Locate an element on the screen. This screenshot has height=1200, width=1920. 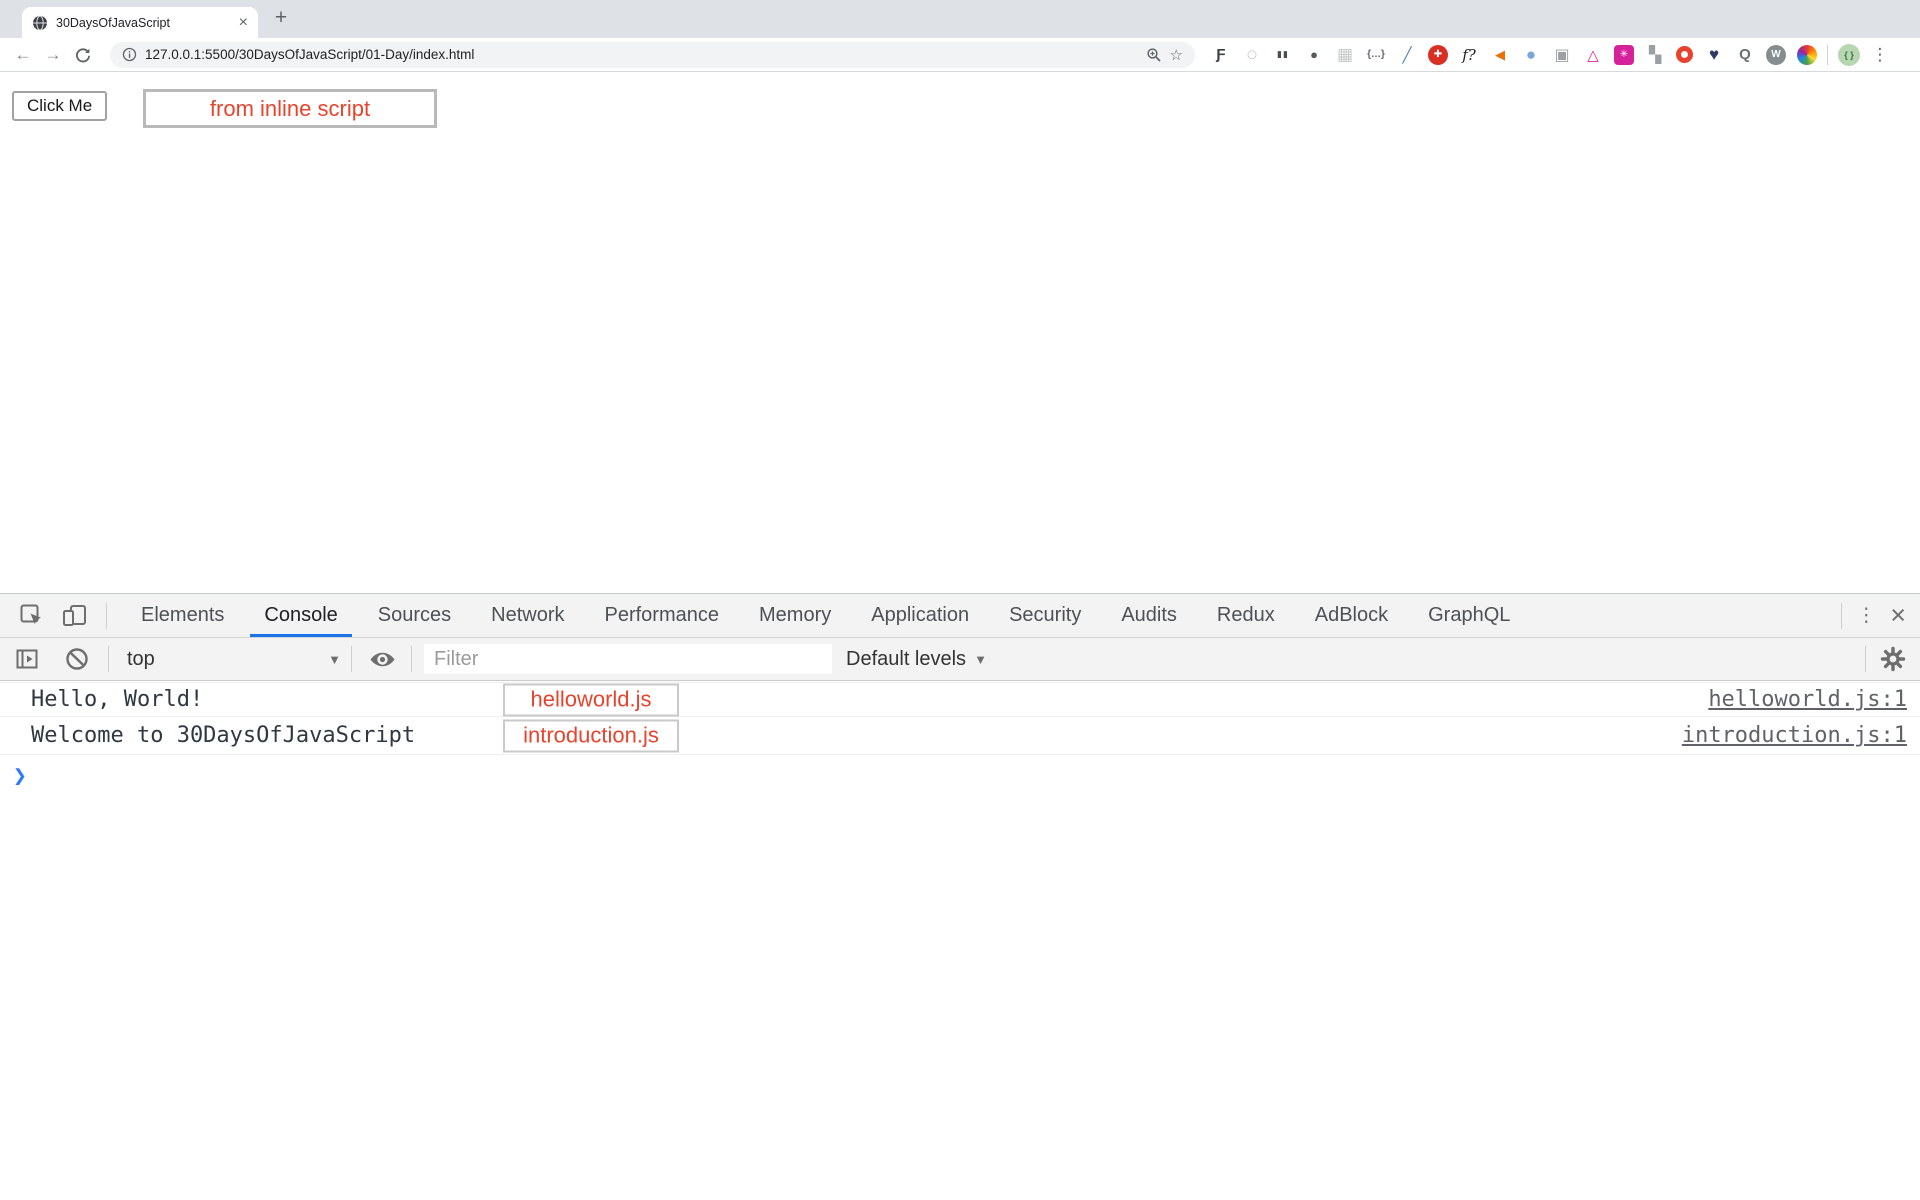
info-icon is located at coordinates (129, 54).